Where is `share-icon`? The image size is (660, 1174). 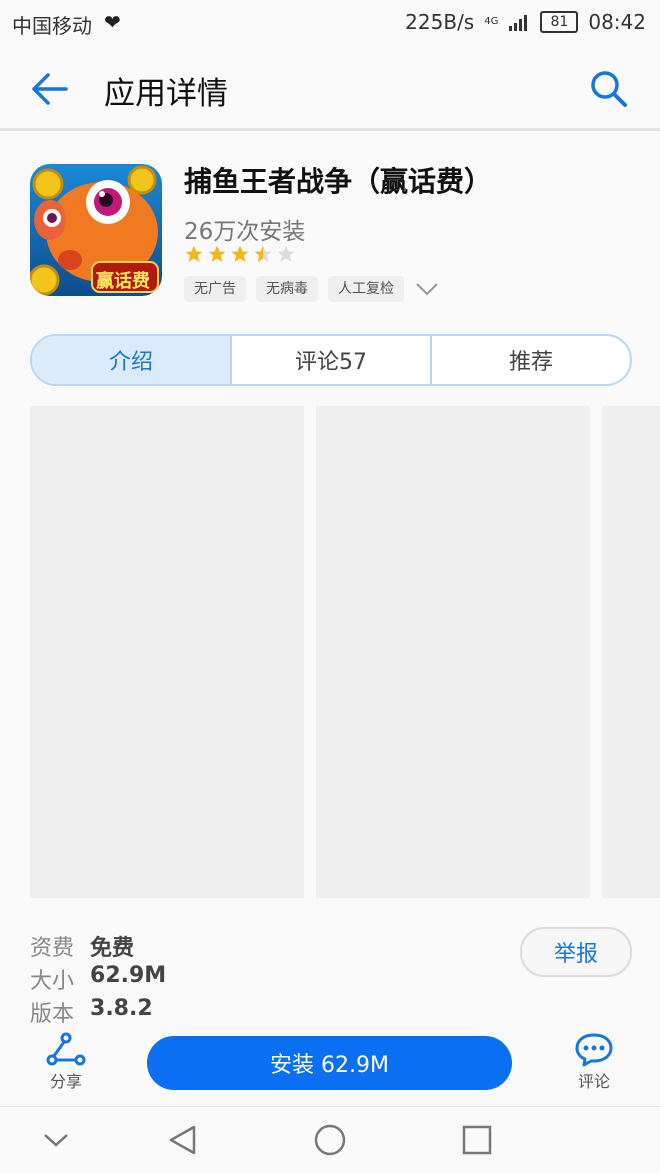 share-icon is located at coordinates (66, 1049).